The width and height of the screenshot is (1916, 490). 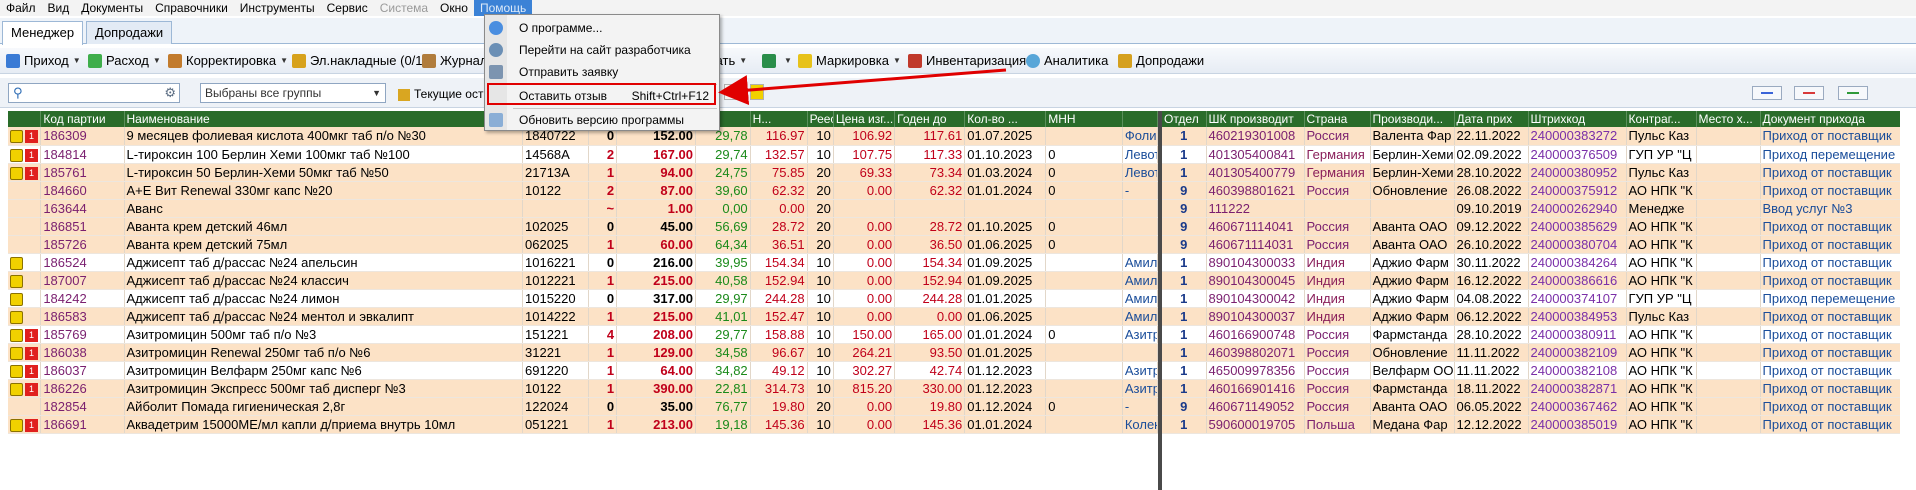 What do you see at coordinates (862, 87) in the screenshot?
I see `annotation-arrow` at bounding box center [862, 87].